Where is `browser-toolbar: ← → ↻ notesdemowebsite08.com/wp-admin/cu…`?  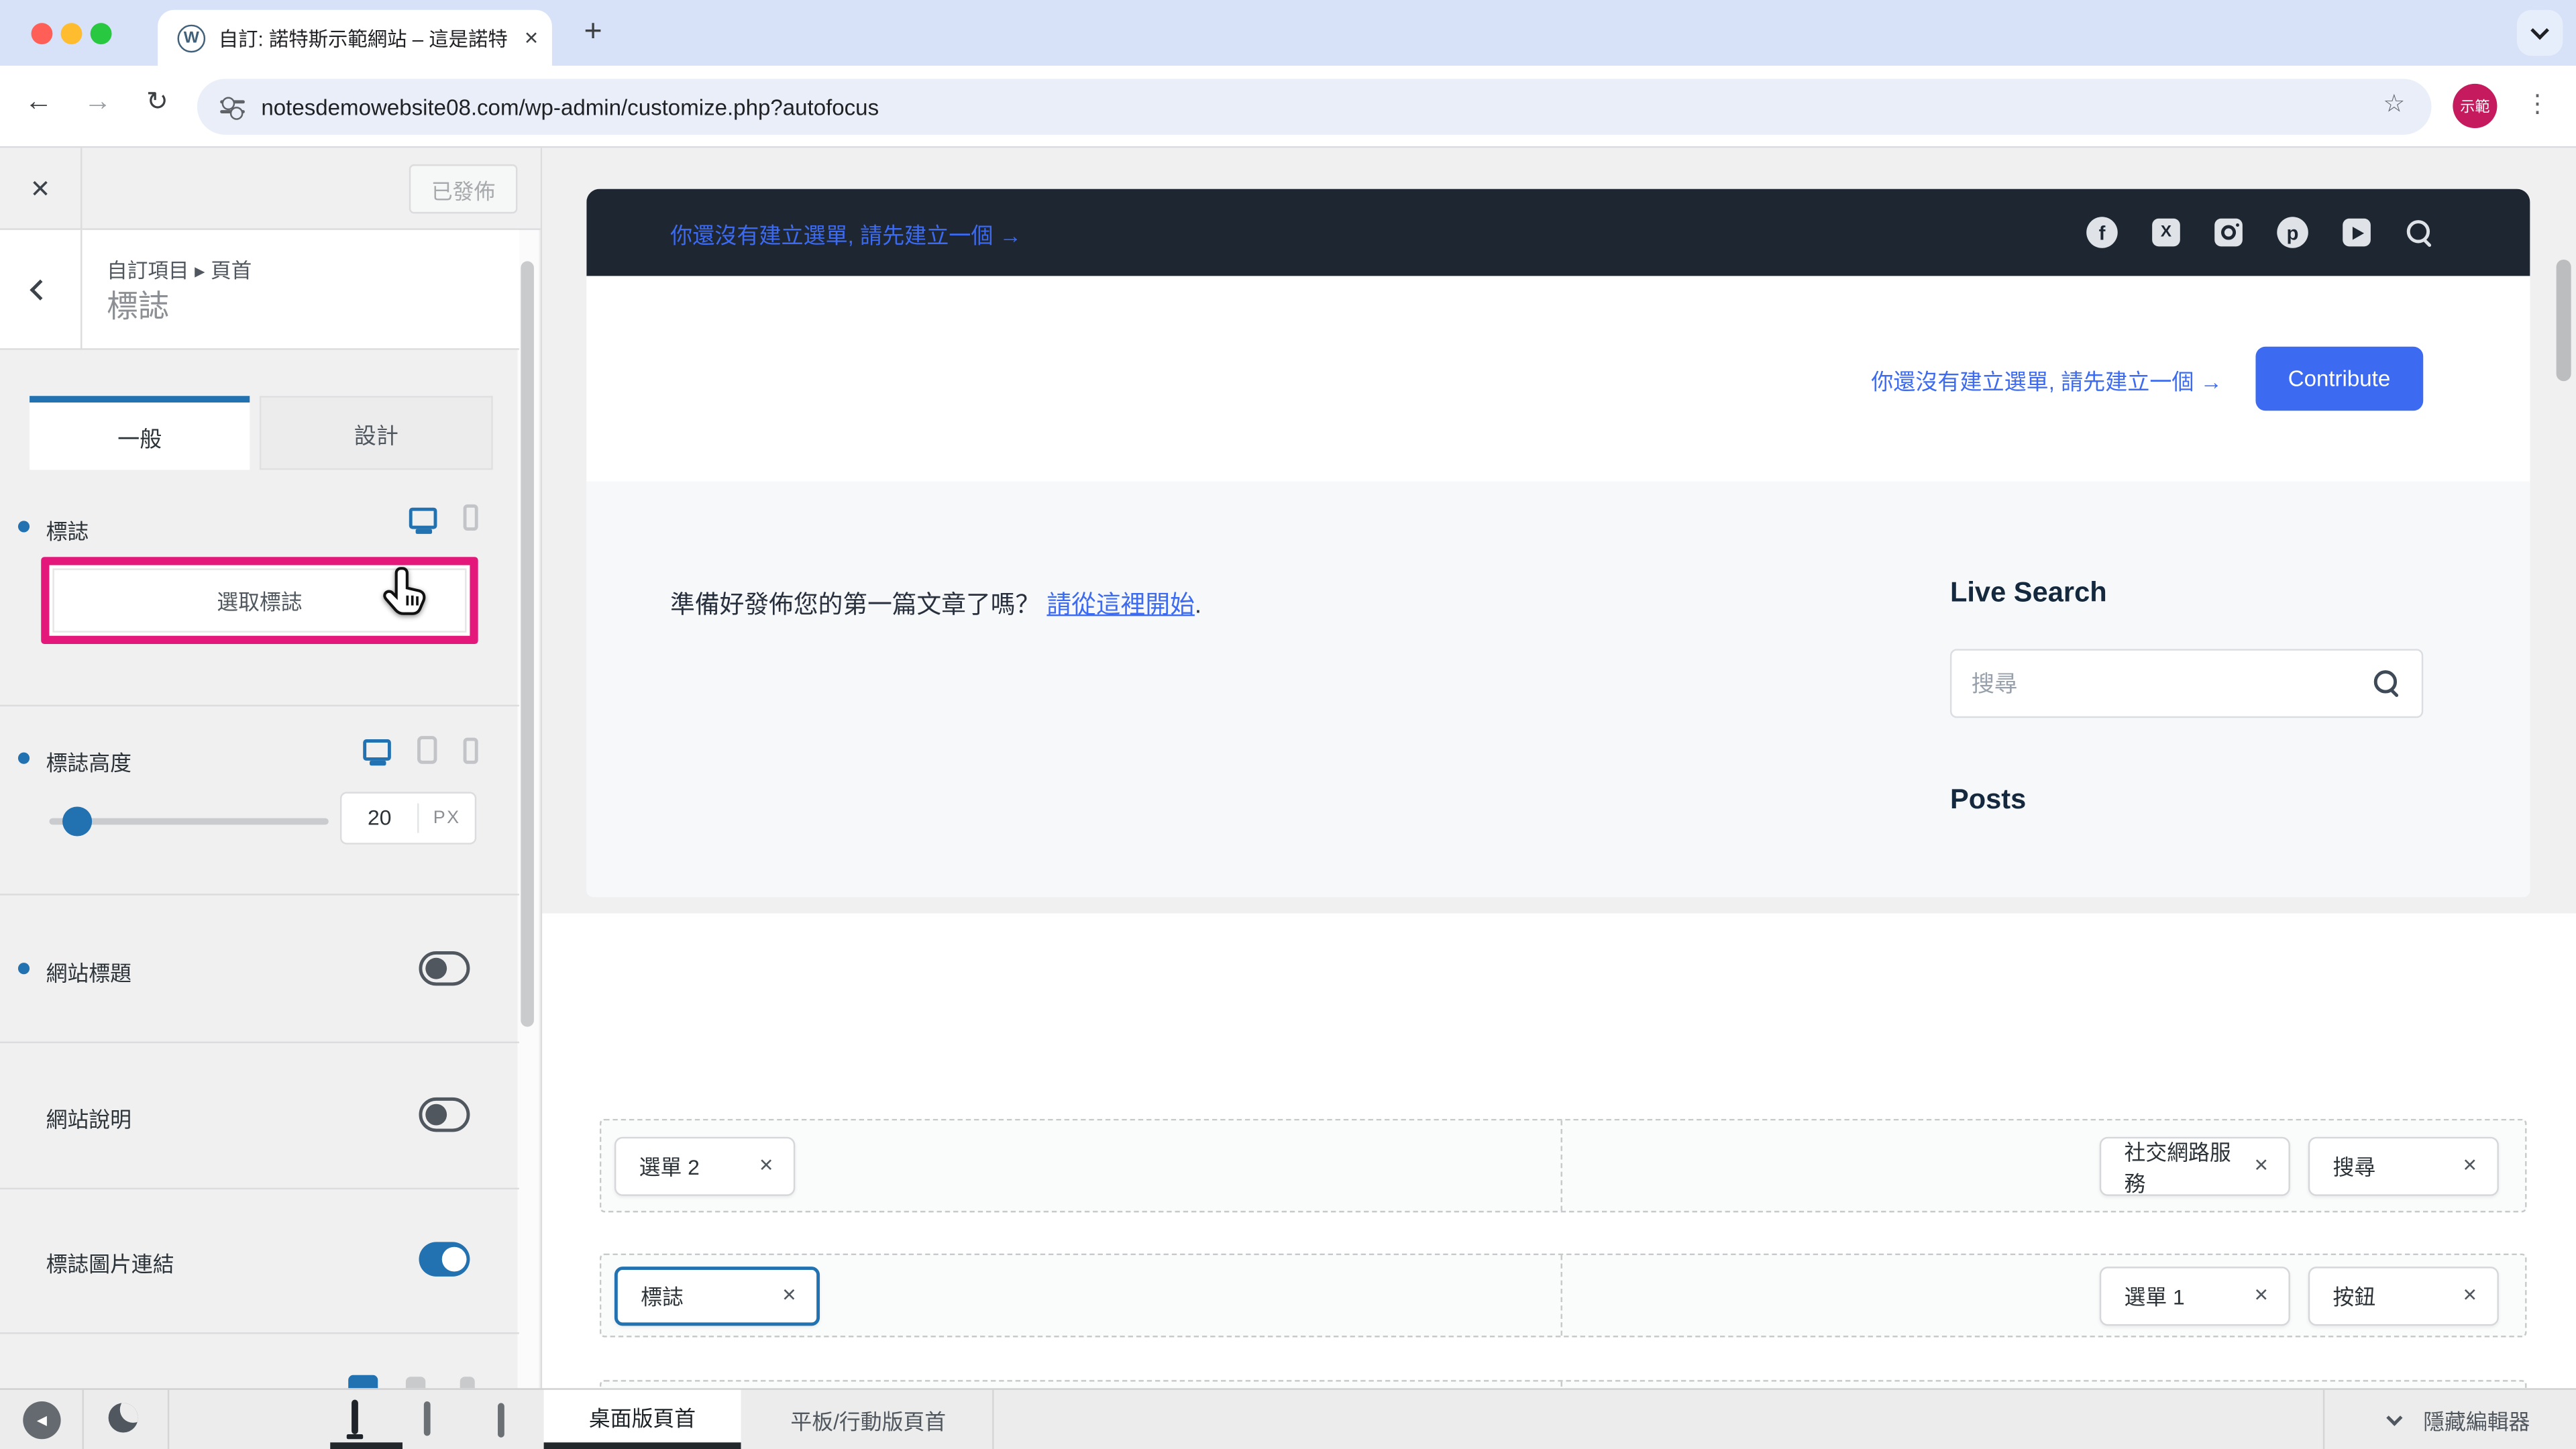
browser-toolbar: ← → ↻ notesdemowebsite08.com/wp-admin/cu… is located at coordinates (1288, 106).